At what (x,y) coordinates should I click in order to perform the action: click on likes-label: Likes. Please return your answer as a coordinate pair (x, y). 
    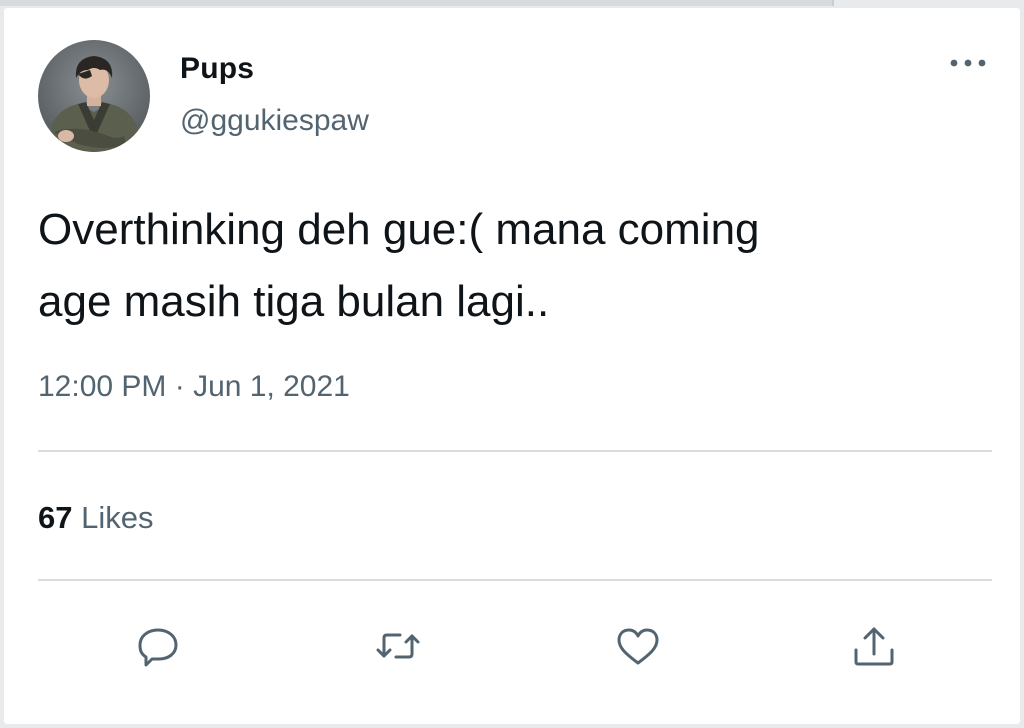
    Looking at the image, I should click on (117, 517).